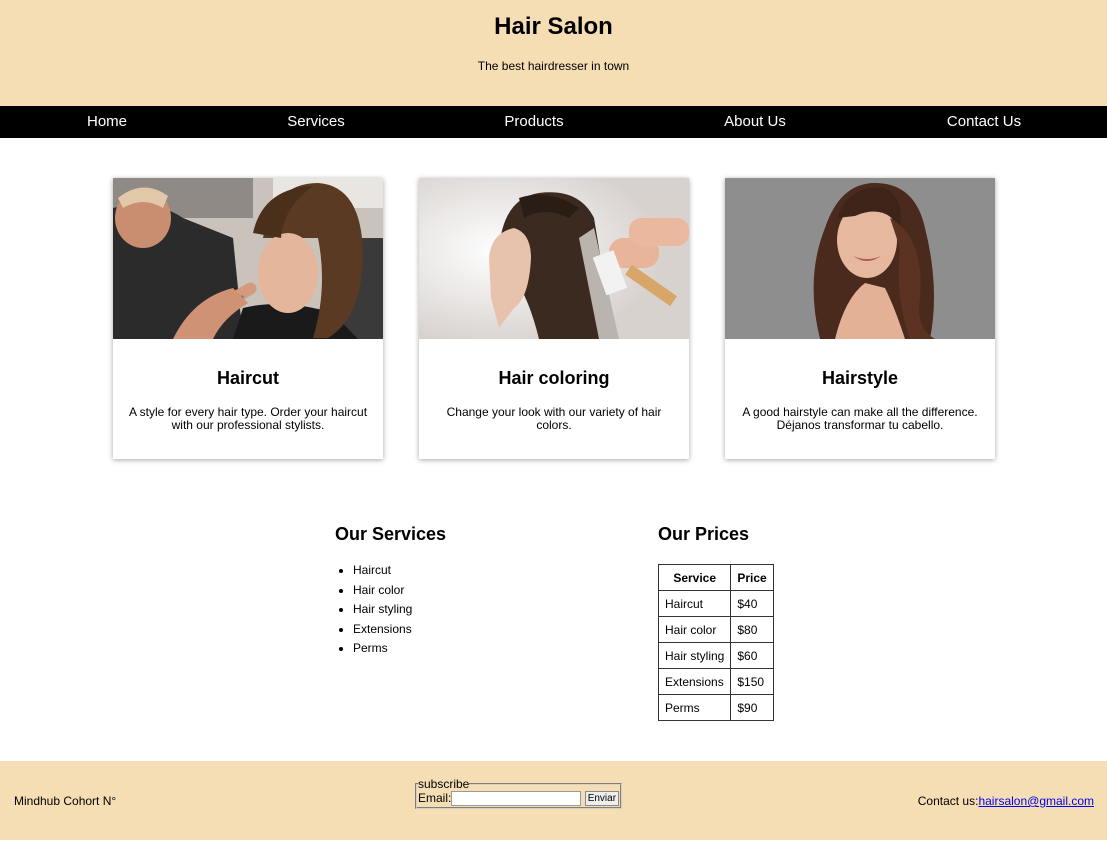 This screenshot has width=1107, height=843. I want to click on subscribe-form: subscribe Email: Enviar, so click(519, 793).